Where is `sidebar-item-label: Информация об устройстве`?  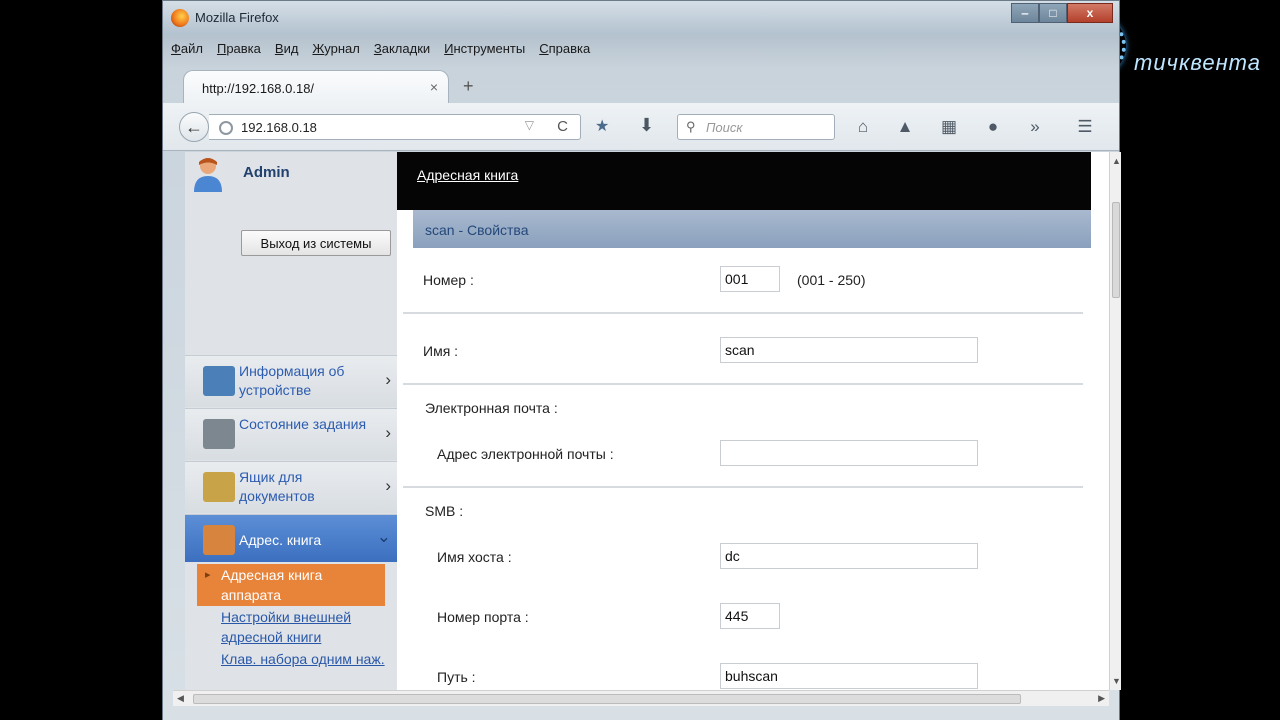 sidebar-item-label: Информация об устройстве is located at coordinates (292, 380).